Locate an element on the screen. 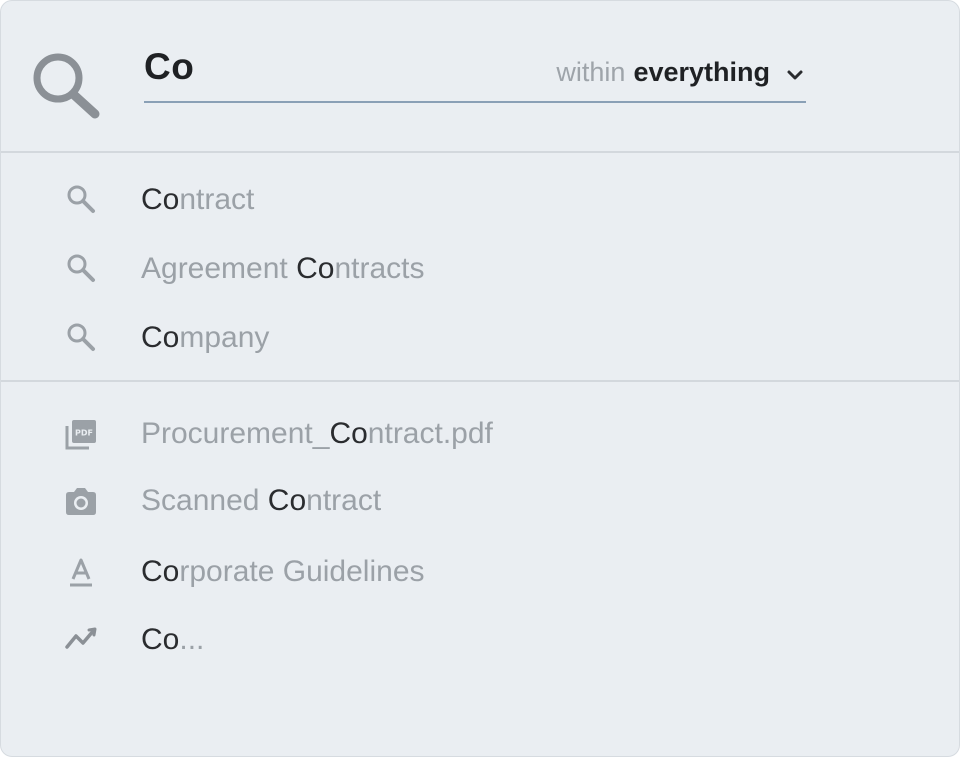  document-result-item: Corporate Guidelines is located at coordinates (480, 571).